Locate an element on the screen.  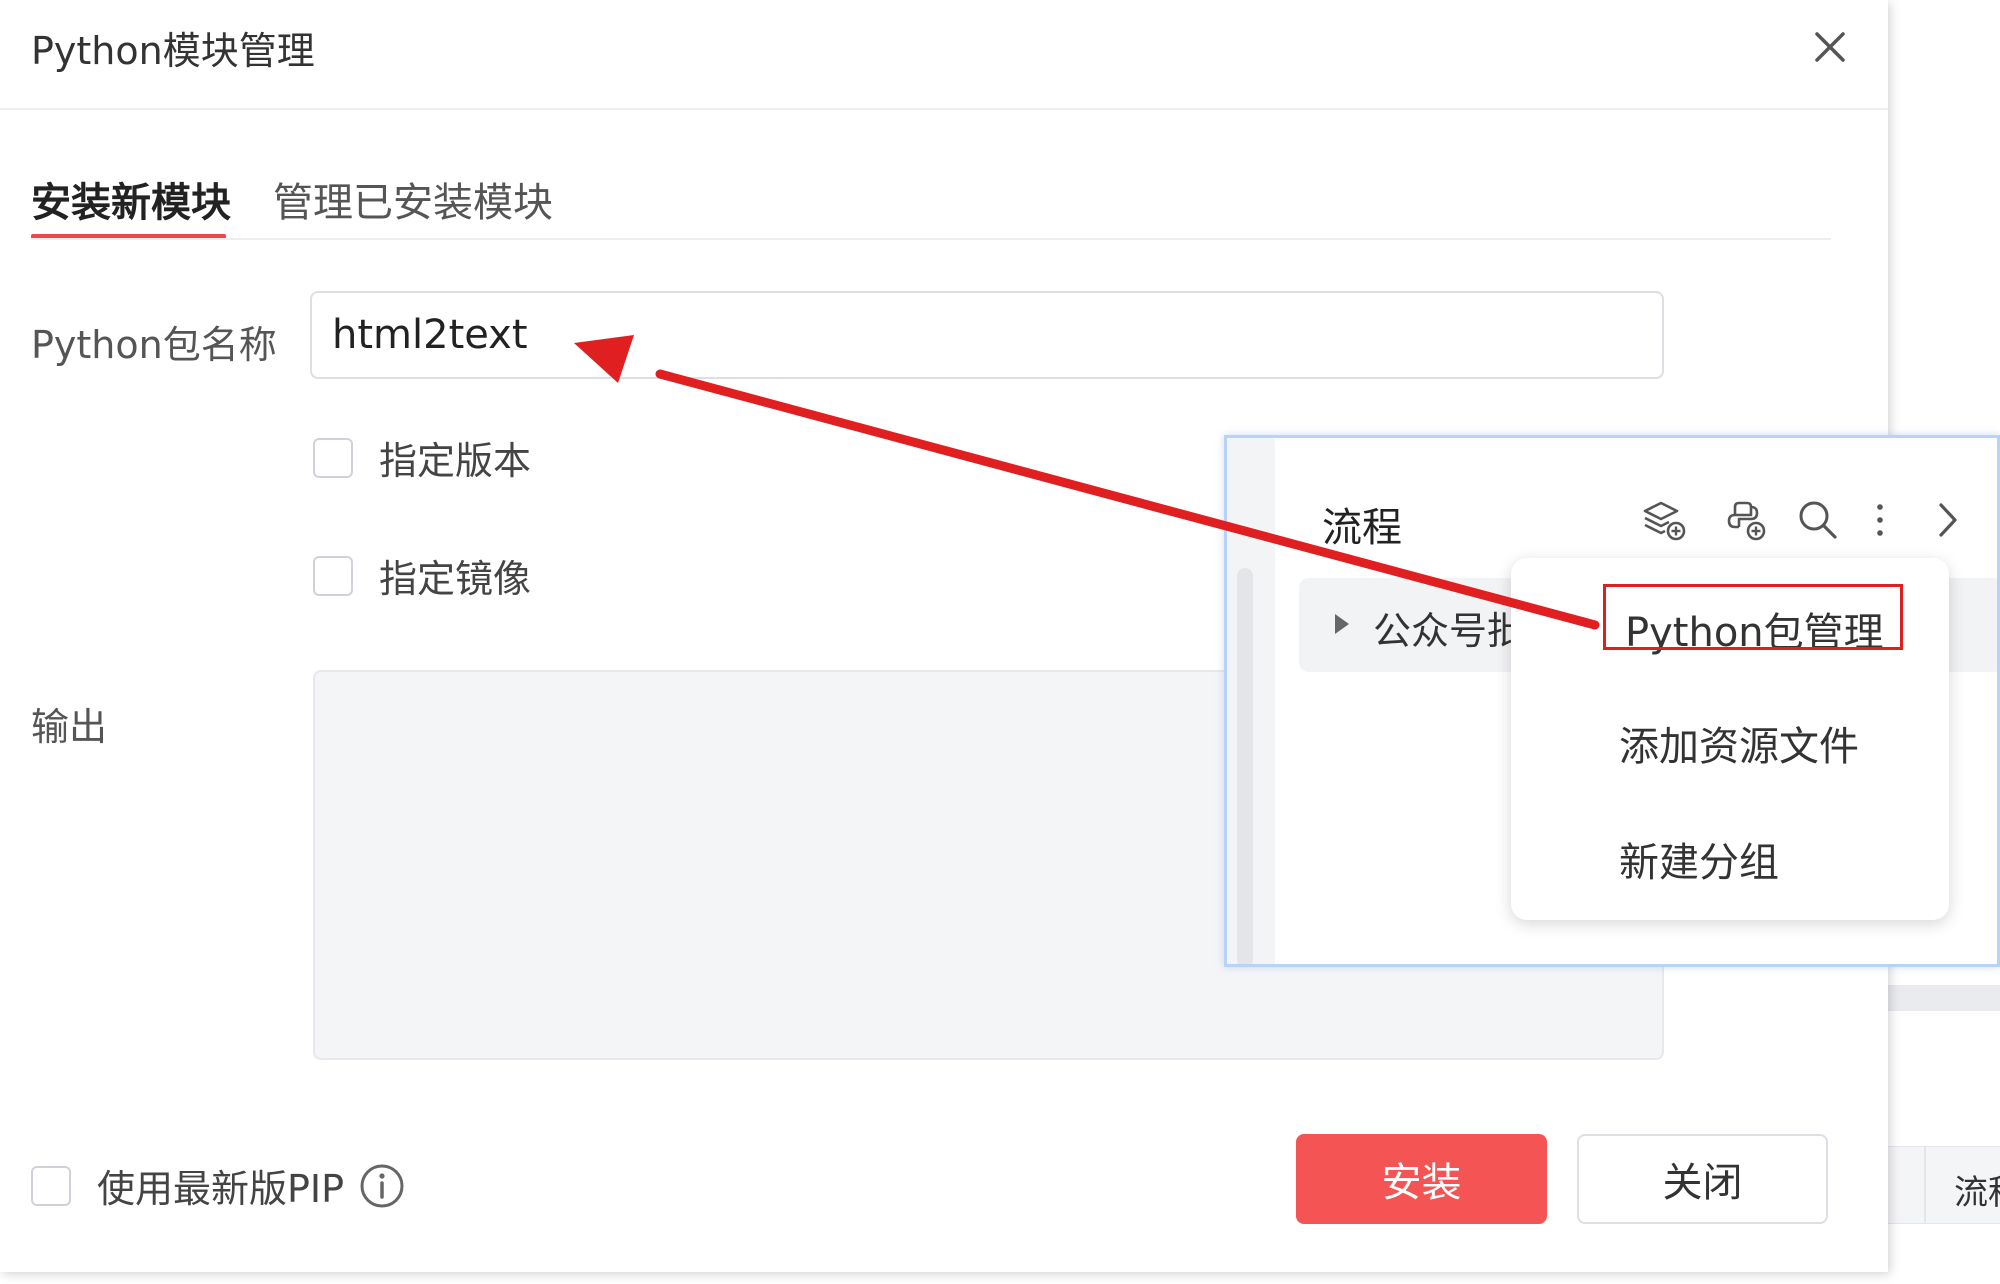
title-divider is located at coordinates (944, 109).